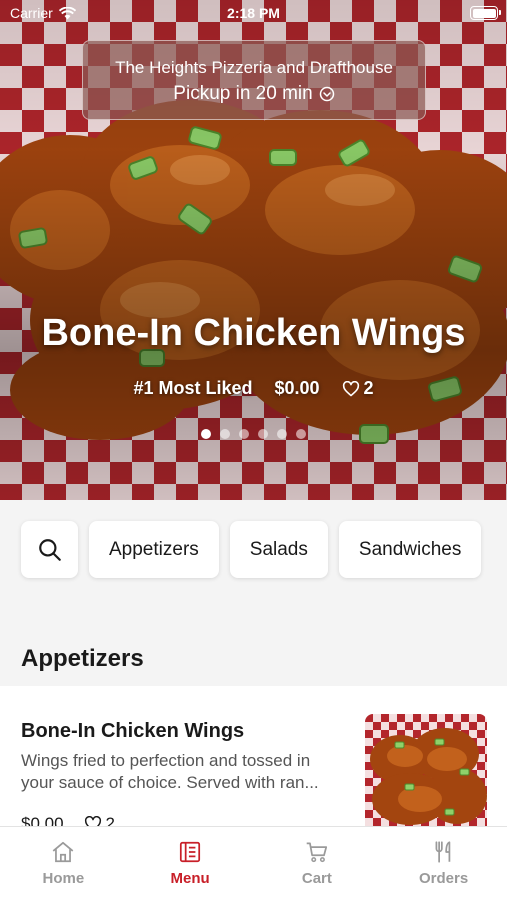 The height and width of the screenshot is (900, 507). I want to click on featured-price: $0.00, so click(297, 388).